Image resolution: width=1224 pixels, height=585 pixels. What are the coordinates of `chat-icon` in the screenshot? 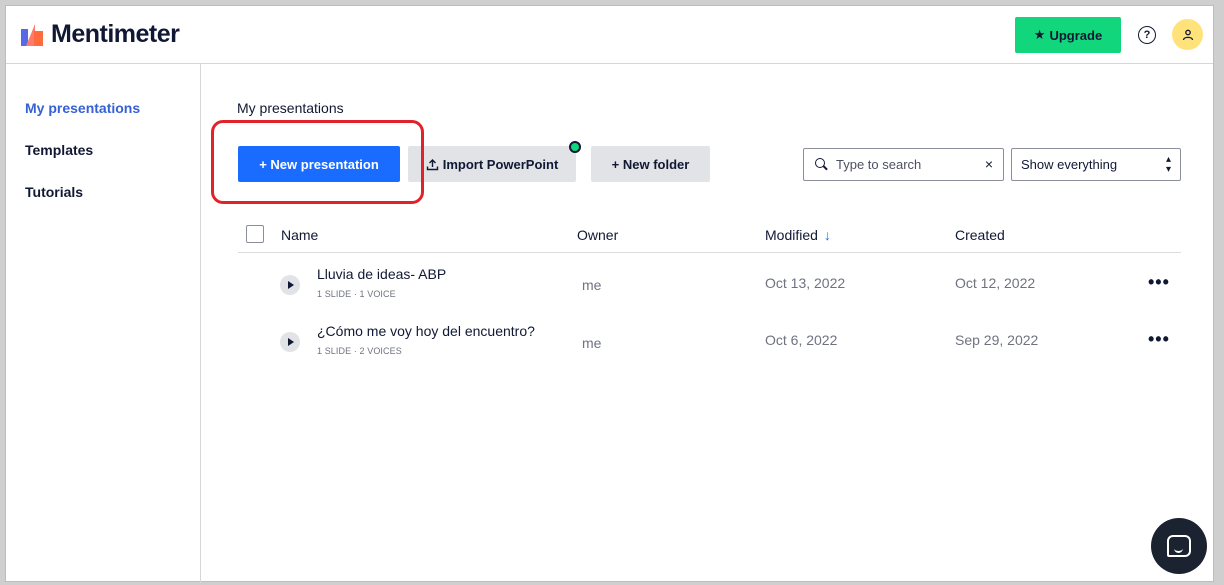 It's located at (1179, 546).